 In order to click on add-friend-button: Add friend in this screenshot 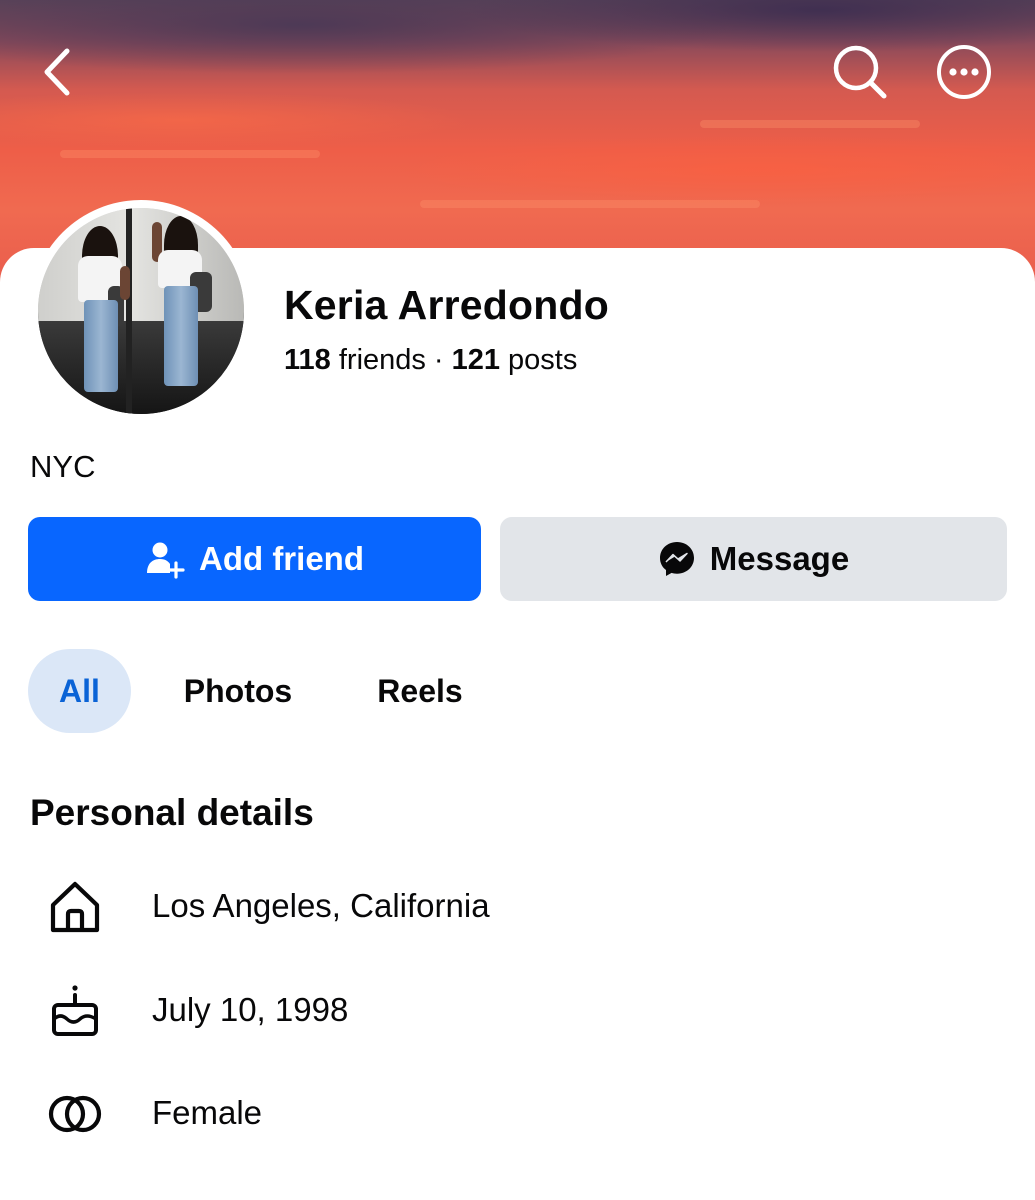, I will do `click(254, 559)`.